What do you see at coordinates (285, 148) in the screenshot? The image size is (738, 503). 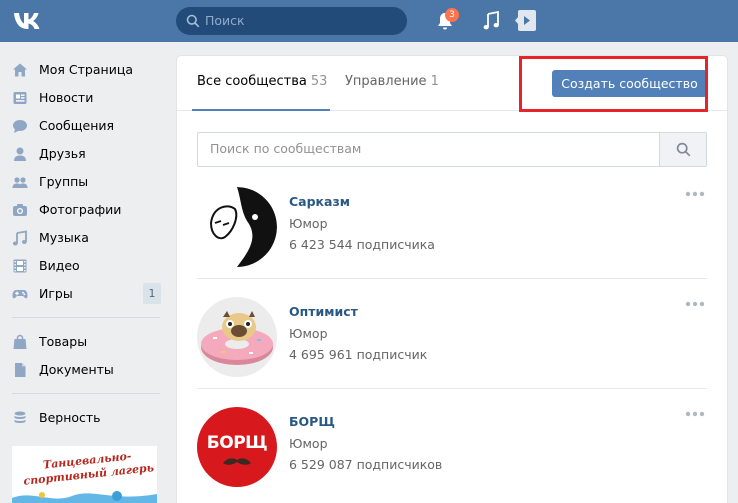 I see `community-search-input: Поиск по сообществам` at bounding box center [285, 148].